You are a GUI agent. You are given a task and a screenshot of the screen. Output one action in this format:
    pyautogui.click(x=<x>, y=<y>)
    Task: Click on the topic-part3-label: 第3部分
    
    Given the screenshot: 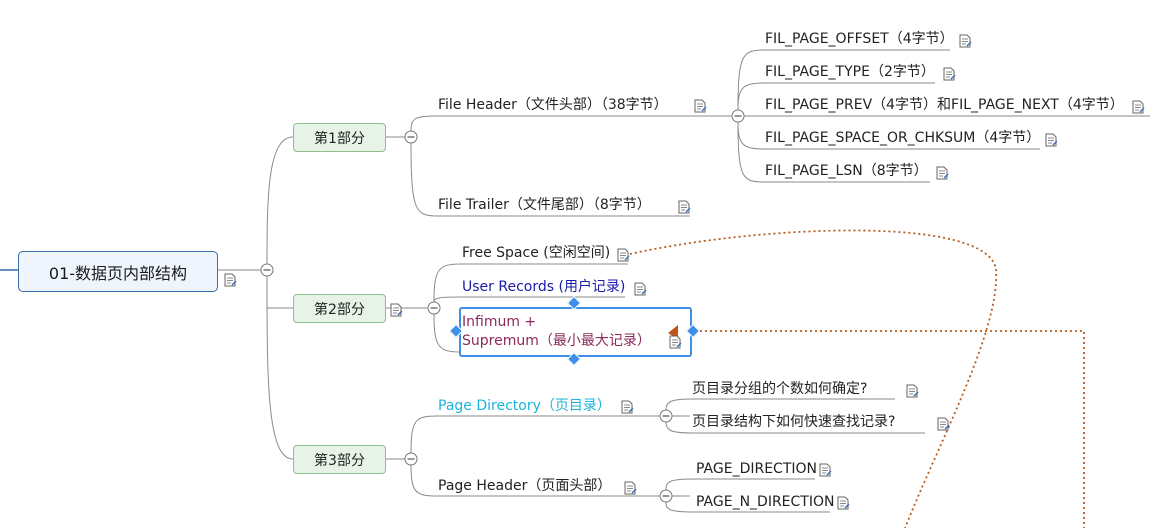 What is the action you would take?
    pyautogui.click(x=339, y=460)
    